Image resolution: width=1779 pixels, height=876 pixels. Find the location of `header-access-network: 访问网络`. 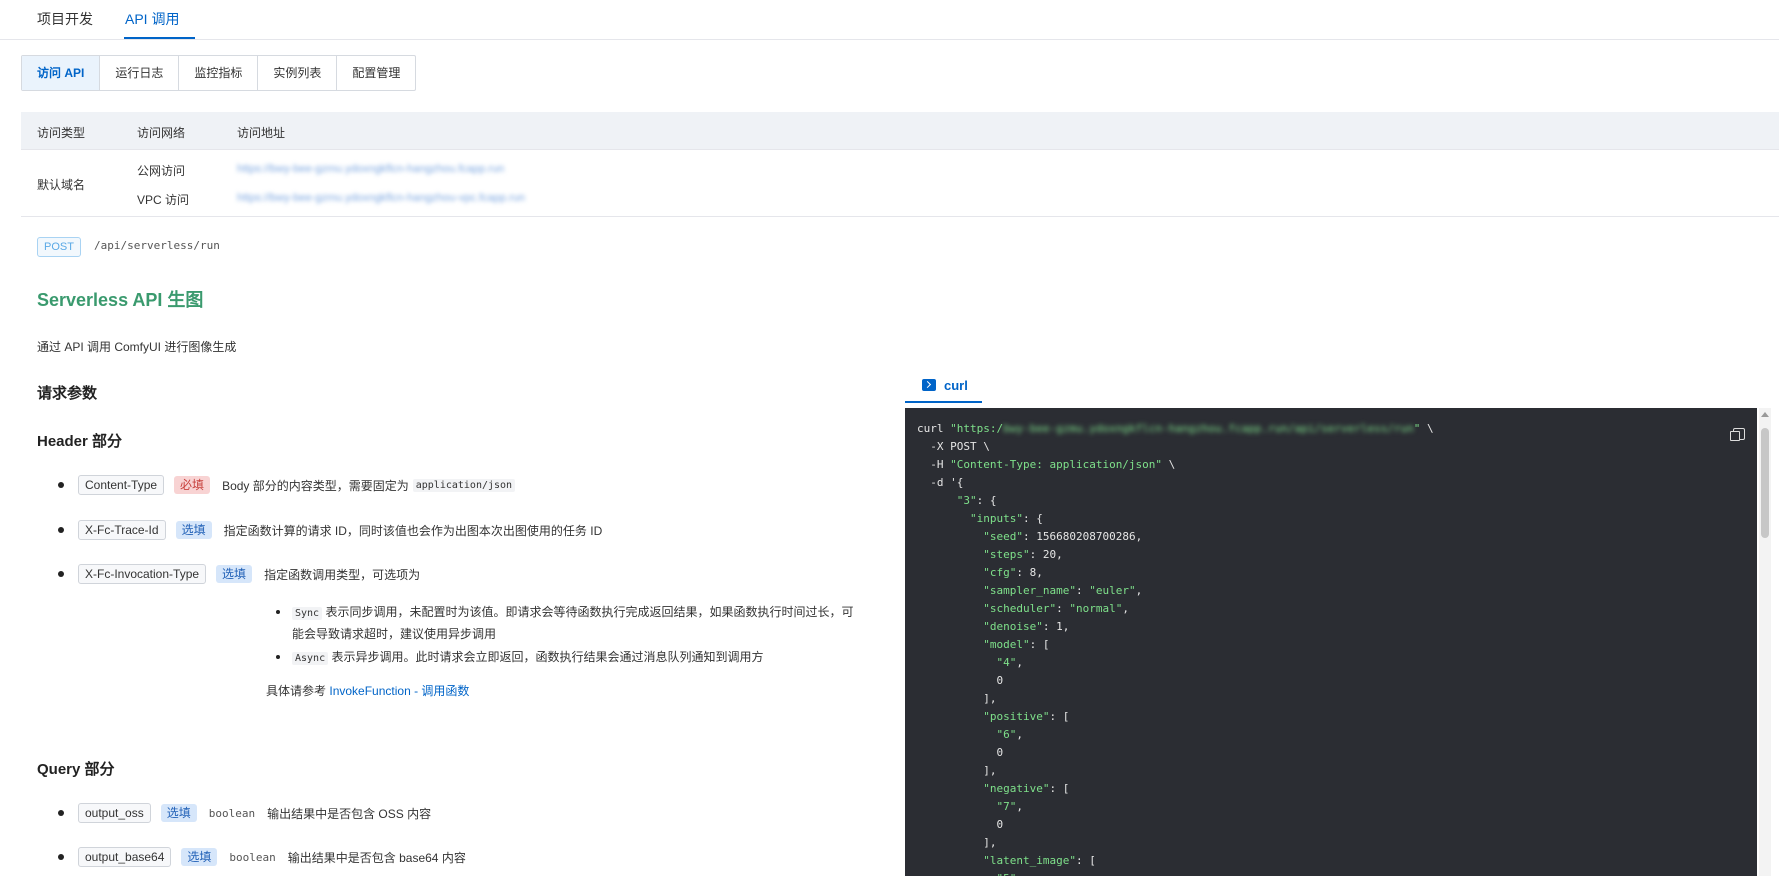

header-access-network: 访问网络 is located at coordinates (161, 133).